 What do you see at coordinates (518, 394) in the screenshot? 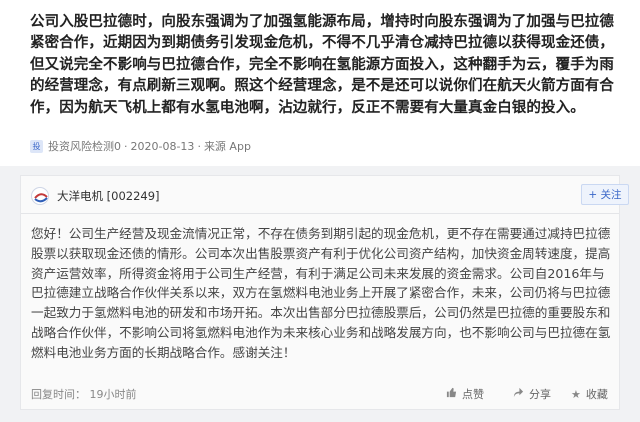
I see `share-icon` at bounding box center [518, 394].